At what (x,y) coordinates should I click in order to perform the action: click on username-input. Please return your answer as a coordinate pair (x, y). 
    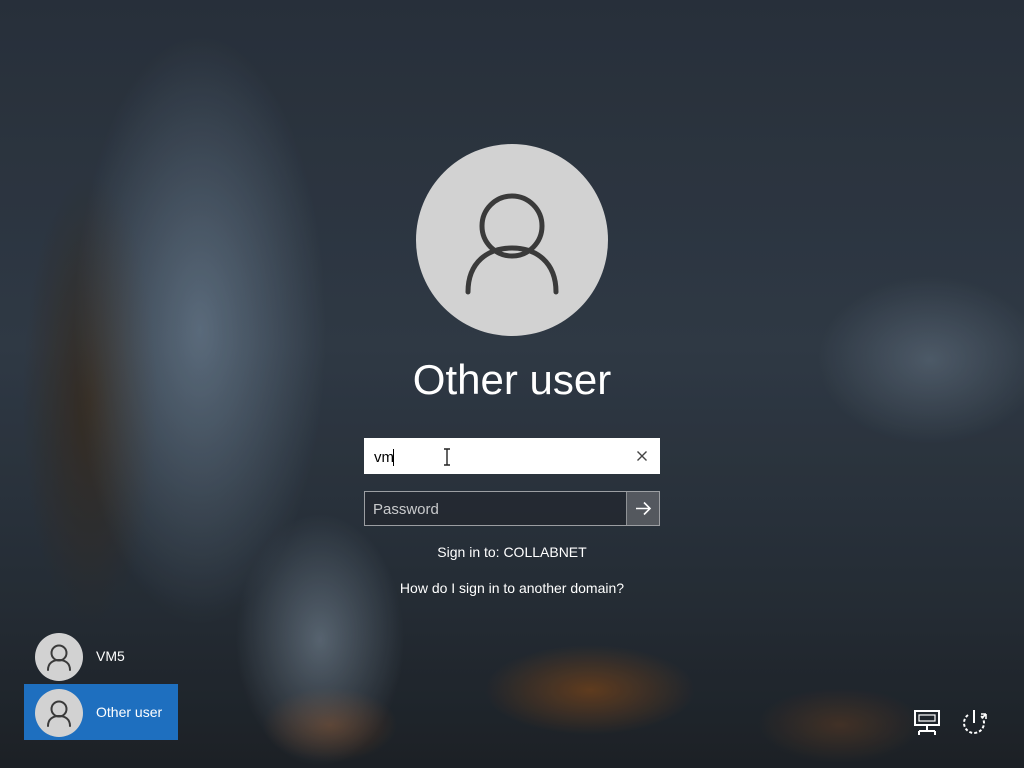
    Looking at the image, I should click on (499, 457).